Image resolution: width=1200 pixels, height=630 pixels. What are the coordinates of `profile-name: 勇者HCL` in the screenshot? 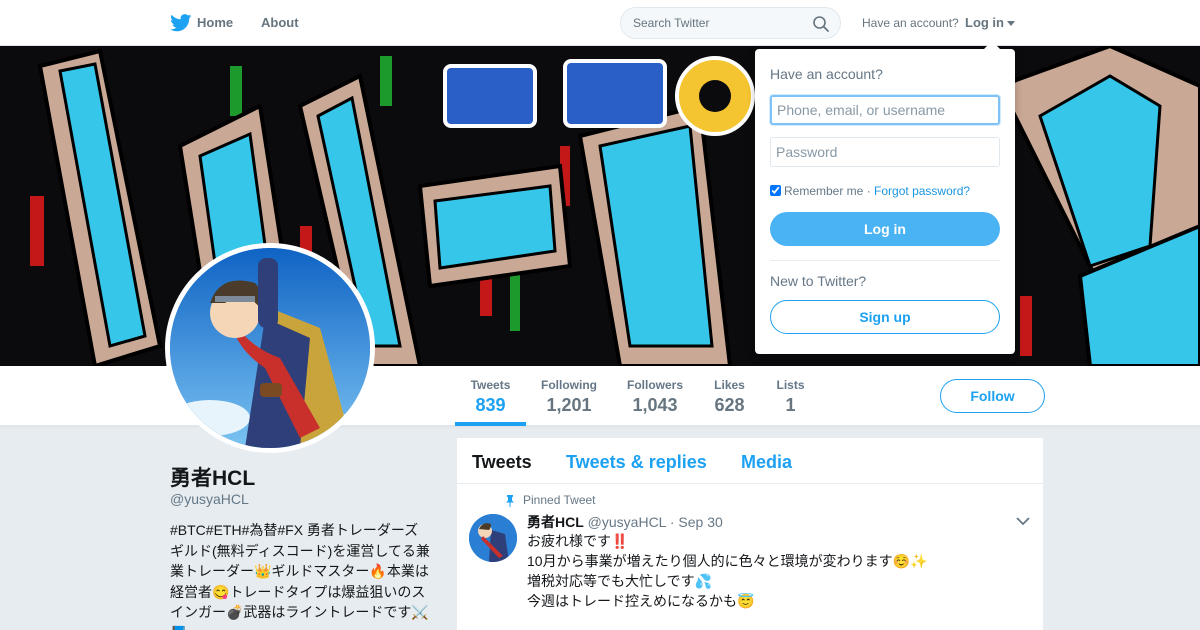 It's located at (212, 477).